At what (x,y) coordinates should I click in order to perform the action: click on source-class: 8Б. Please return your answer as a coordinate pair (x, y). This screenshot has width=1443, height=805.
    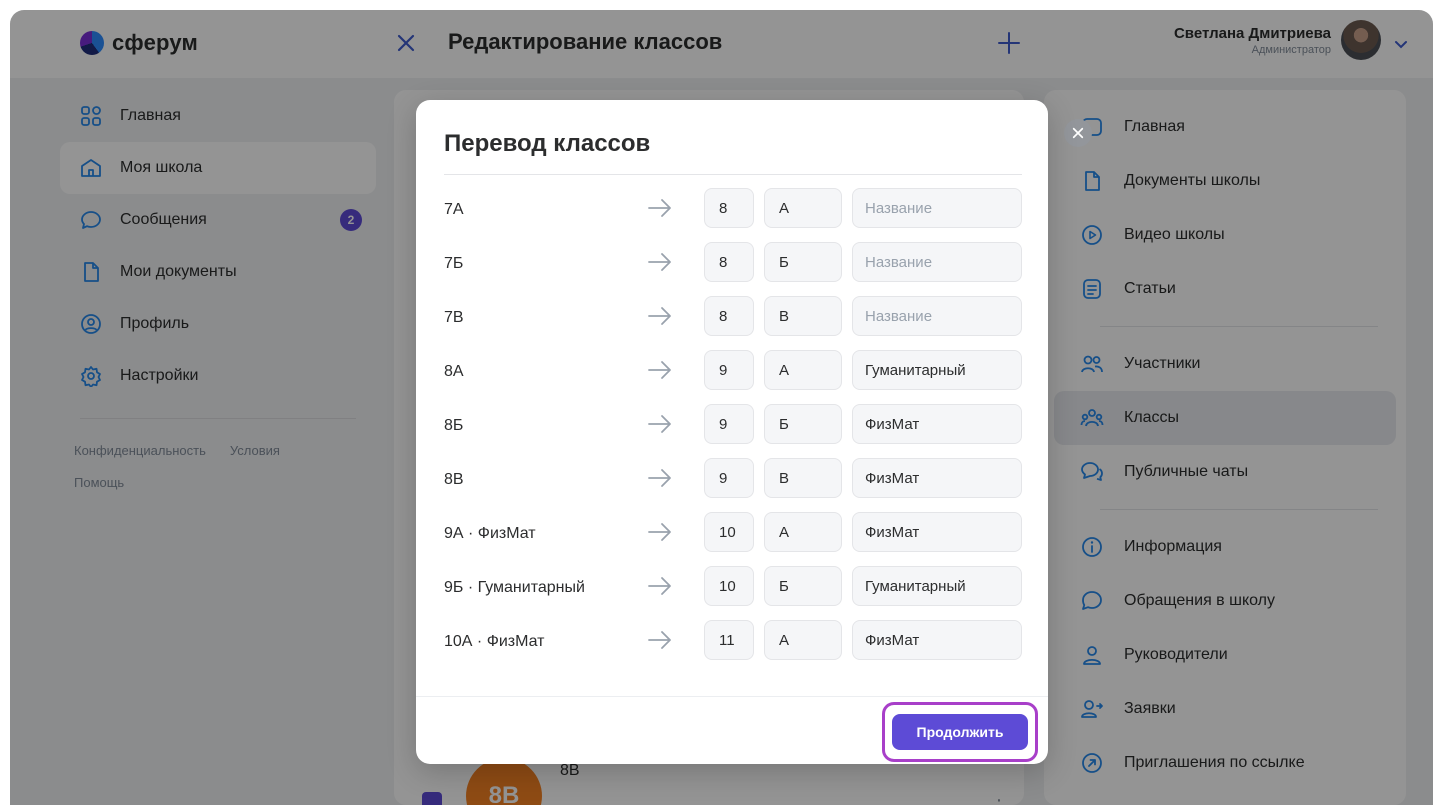
    Looking at the image, I should click on (454, 425).